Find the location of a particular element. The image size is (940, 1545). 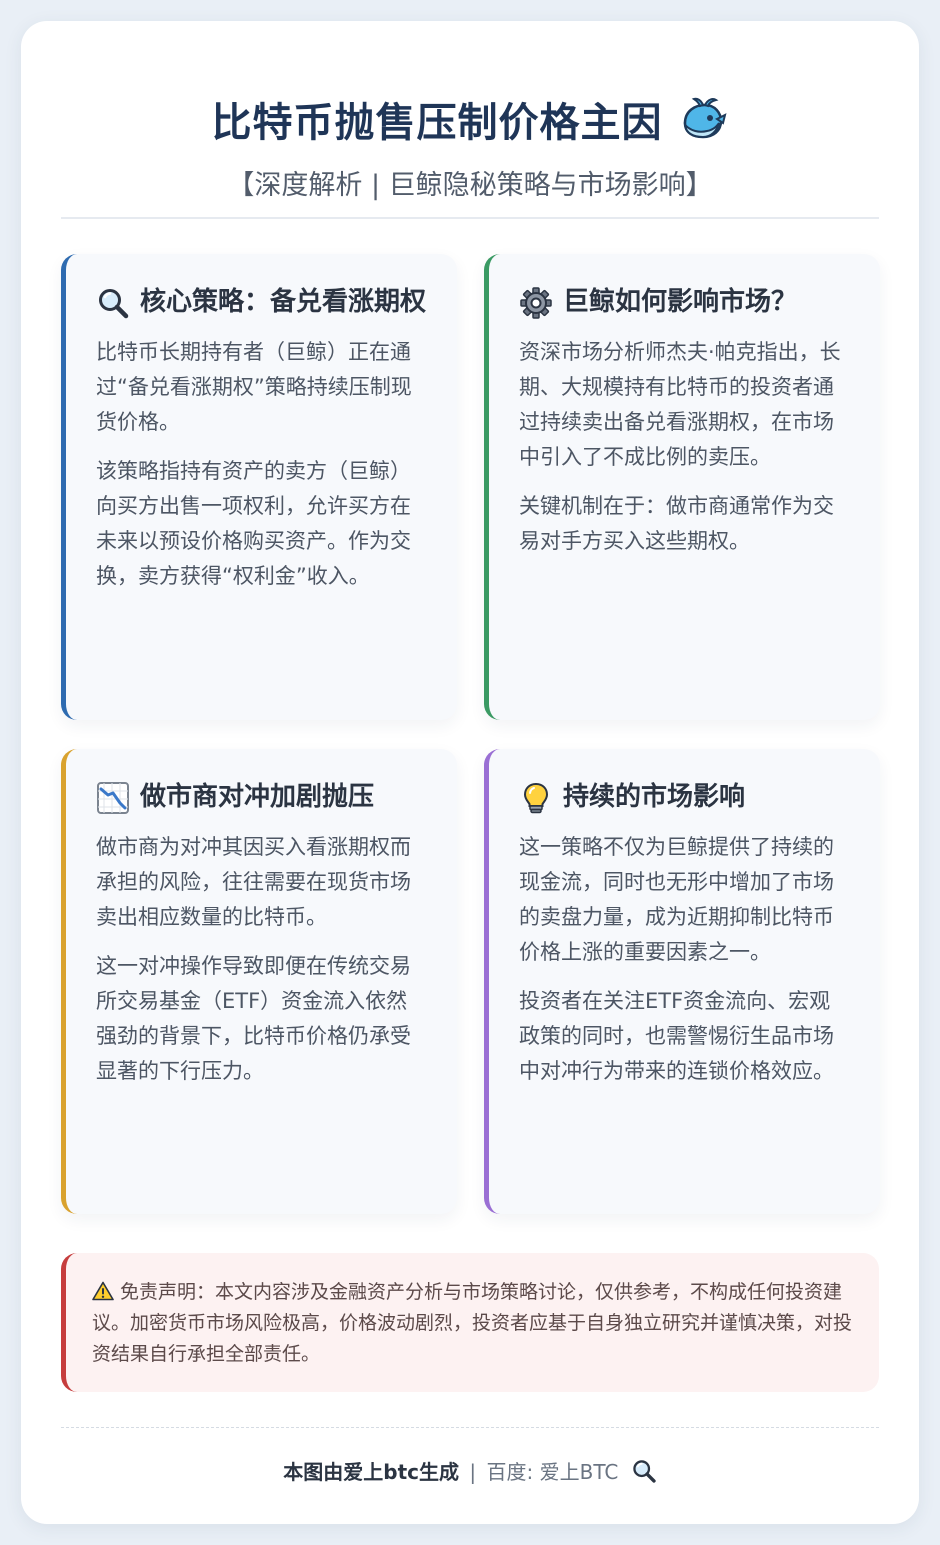

header: 比特币抛售压制价格主因 【深度解析 | 巨鲸隐秘策略与市场影响】 is located at coordinates (470, 155).